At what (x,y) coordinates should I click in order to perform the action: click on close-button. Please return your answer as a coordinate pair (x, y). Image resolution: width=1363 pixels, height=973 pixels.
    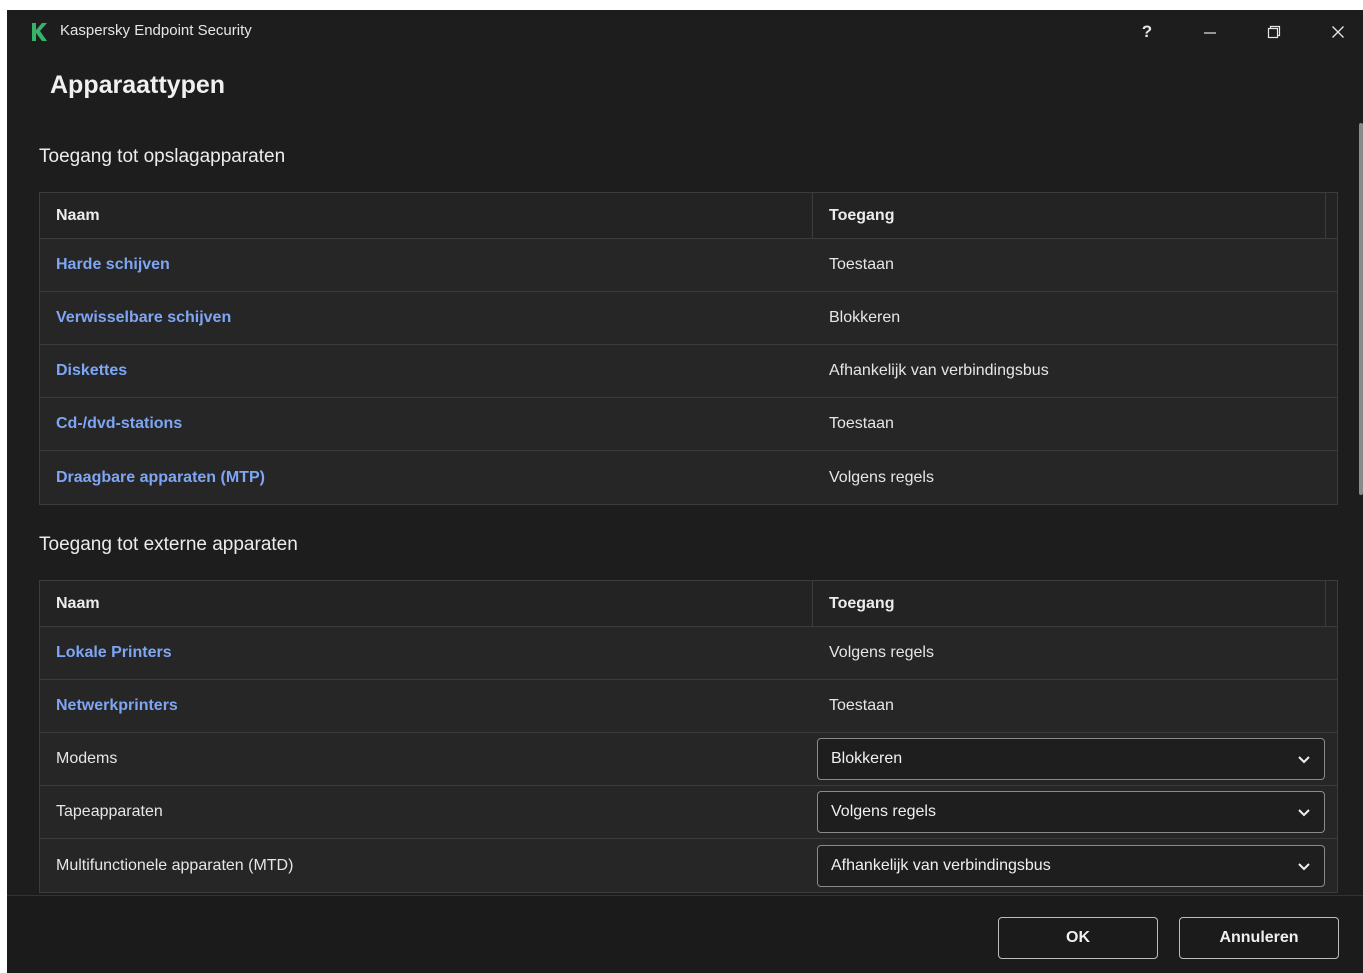
    Looking at the image, I should click on (1338, 32).